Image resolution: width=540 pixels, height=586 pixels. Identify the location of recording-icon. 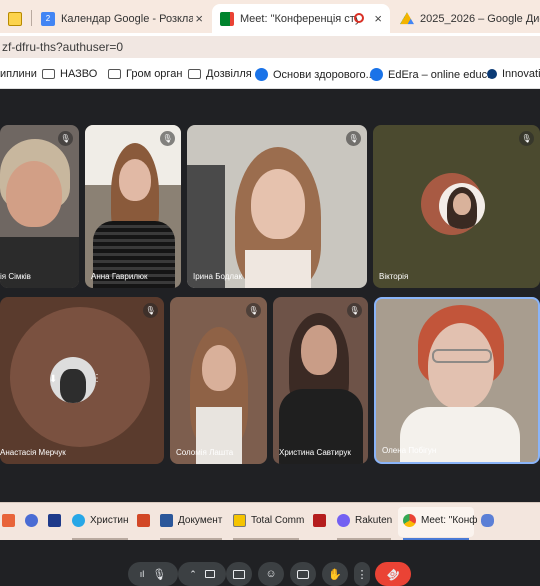
(359, 18).